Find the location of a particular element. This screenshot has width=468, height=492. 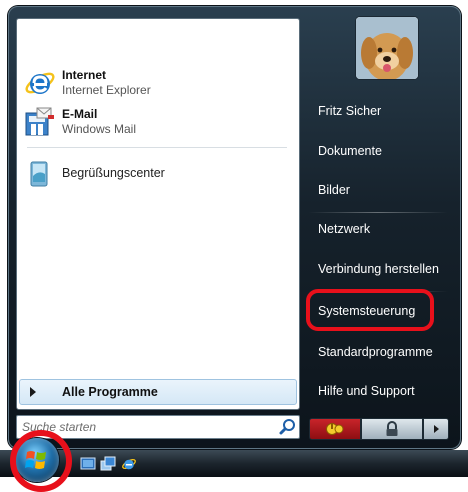

pinned-subtitle: Windows Mail is located at coordinates (99, 129).